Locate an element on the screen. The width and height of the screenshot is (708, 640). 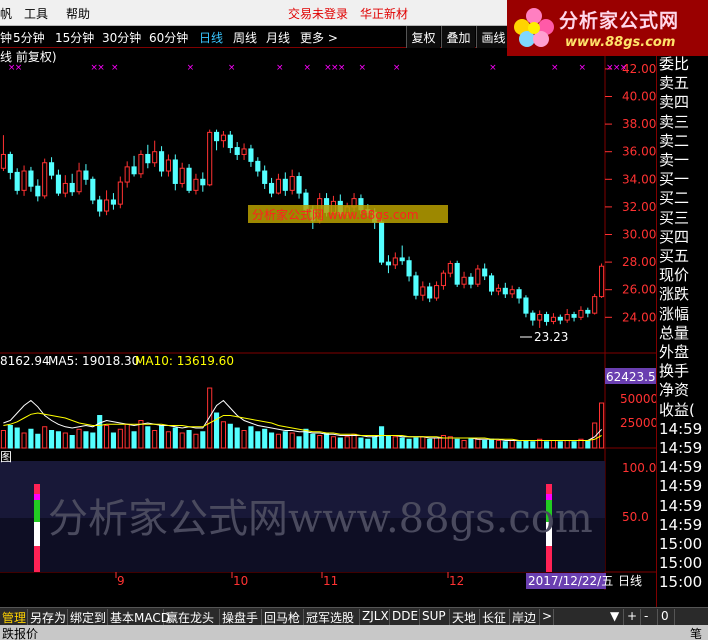
formula-tab: 绑定到 is located at coordinates (88, 617).